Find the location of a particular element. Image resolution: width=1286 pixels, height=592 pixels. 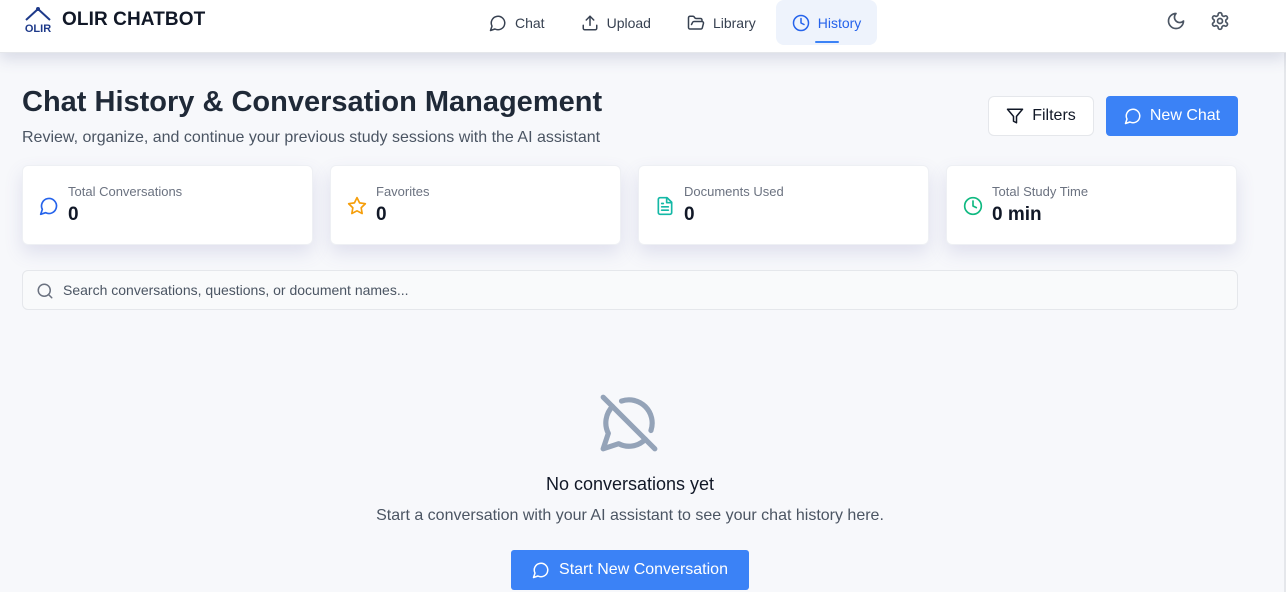

main-nav: Chat Upload Library History is located at coordinates (675, 22).